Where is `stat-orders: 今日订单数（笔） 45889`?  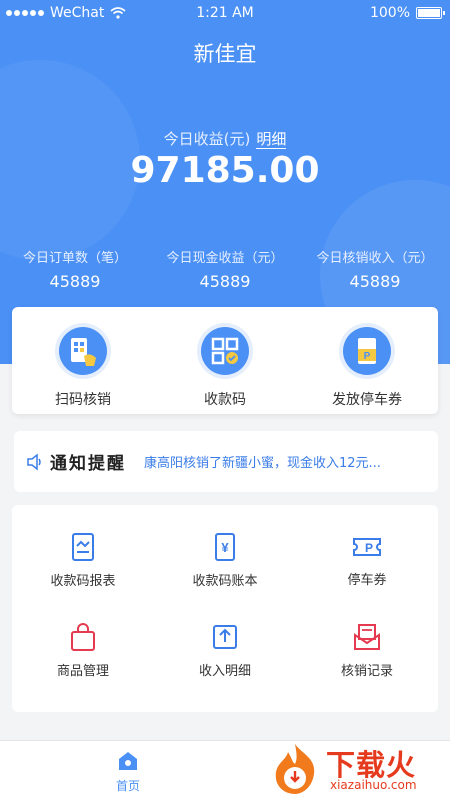 stat-orders: 今日订单数（笔） 45889 is located at coordinates (75, 269).